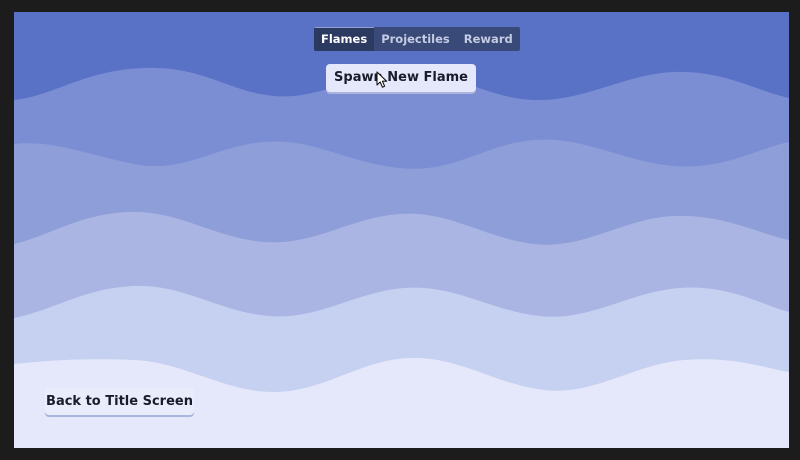  I want to click on tab-reward: Reward, so click(488, 39).